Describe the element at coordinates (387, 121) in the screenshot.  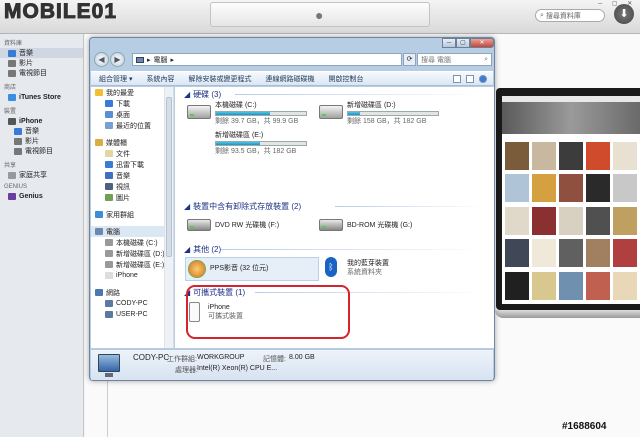
I see `drive-space: 剩餘 158 GB，共 182 GB` at that location.